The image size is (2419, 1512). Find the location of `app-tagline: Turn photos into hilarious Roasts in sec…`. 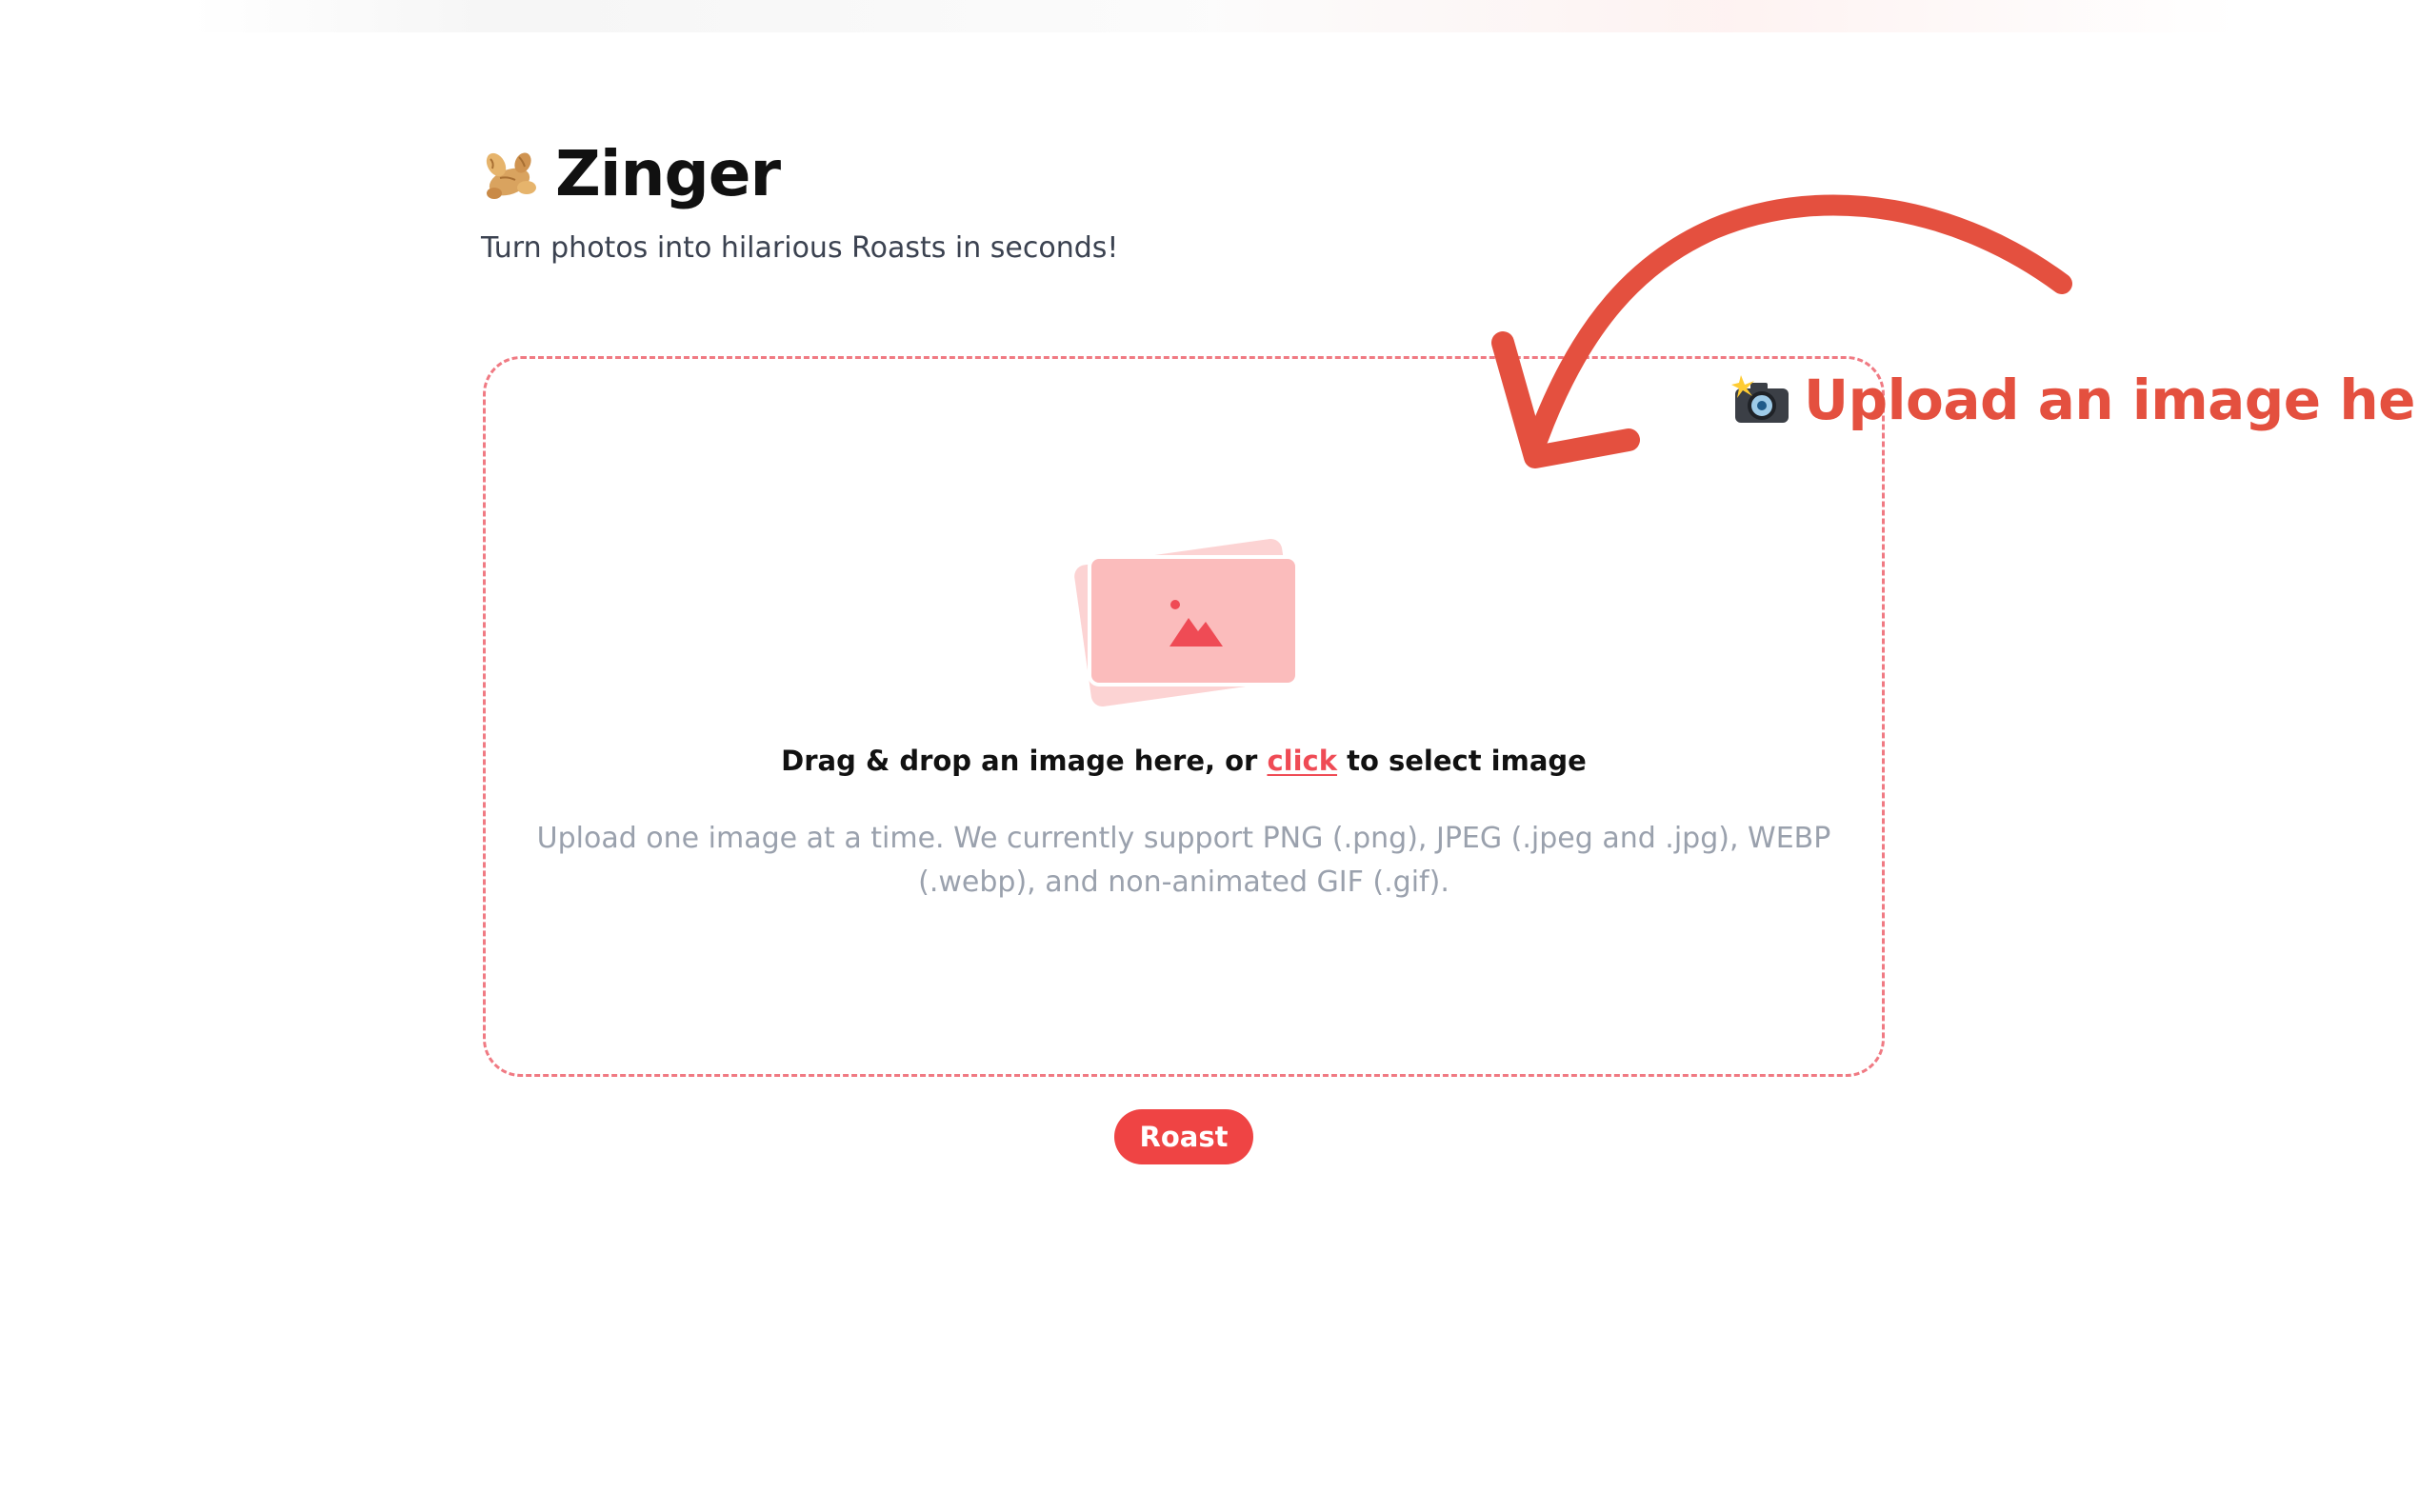

app-tagline: Turn photos into hilarious Roasts in sec… is located at coordinates (800, 248).